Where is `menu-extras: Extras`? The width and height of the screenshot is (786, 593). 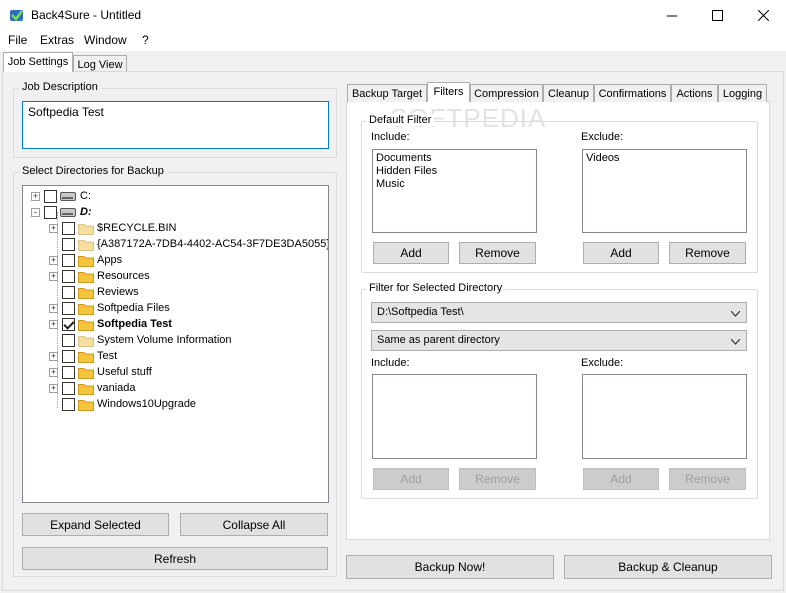
menu-extras: Extras is located at coordinates (57, 40).